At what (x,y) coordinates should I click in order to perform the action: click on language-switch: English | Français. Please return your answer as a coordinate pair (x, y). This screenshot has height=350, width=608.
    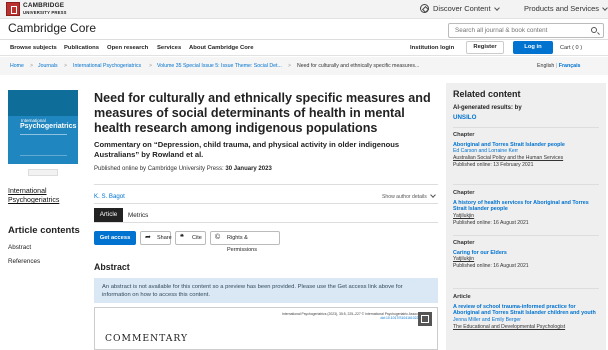
    Looking at the image, I should click on (559, 66).